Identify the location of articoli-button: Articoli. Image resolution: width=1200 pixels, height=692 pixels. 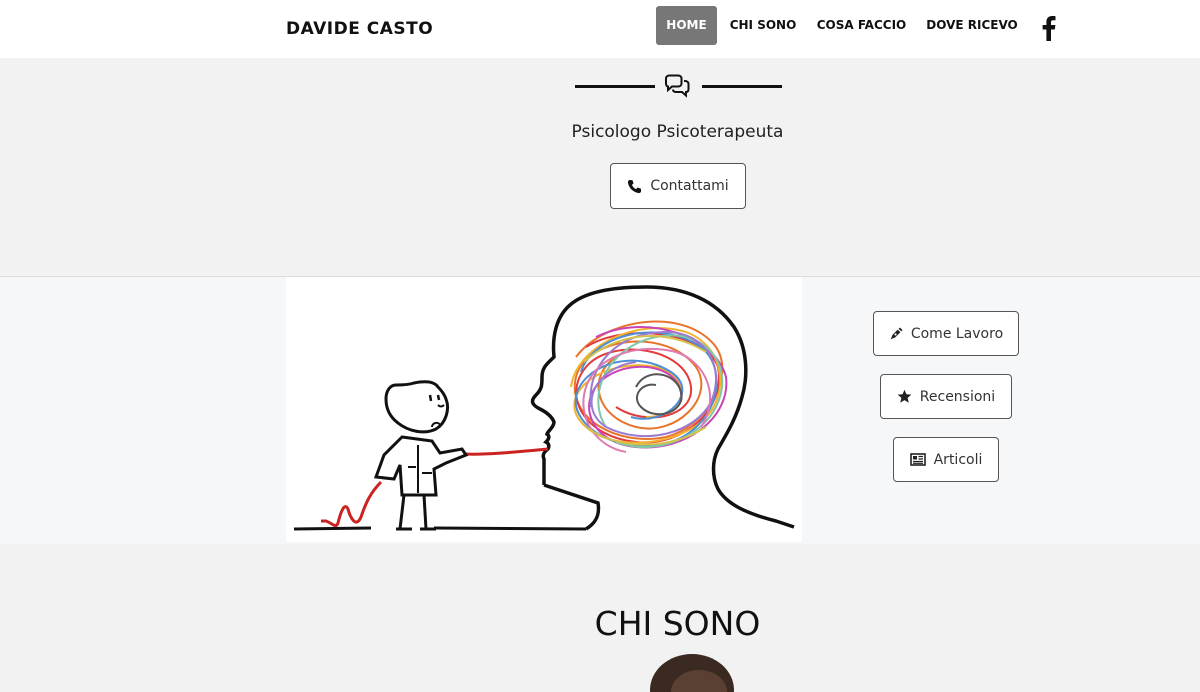
(946, 459).